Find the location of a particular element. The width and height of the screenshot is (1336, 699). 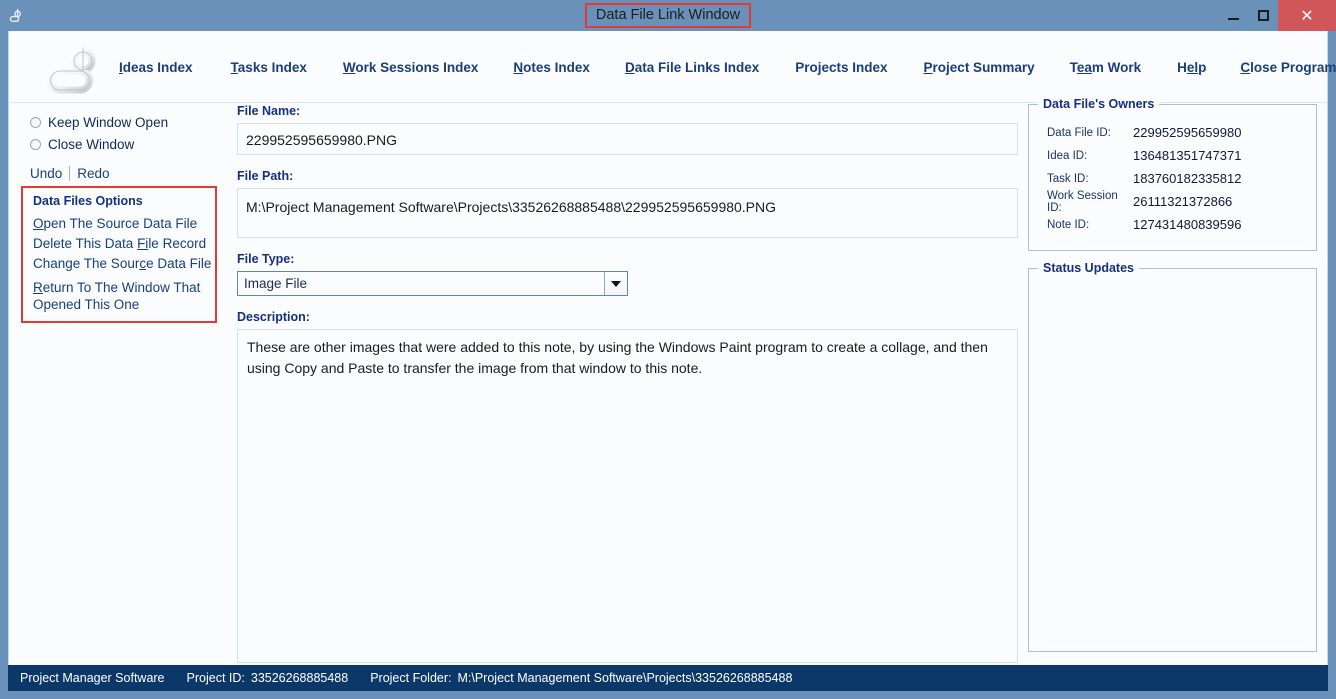

title-bar: Data File Link Window ✕ is located at coordinates (668, 15).